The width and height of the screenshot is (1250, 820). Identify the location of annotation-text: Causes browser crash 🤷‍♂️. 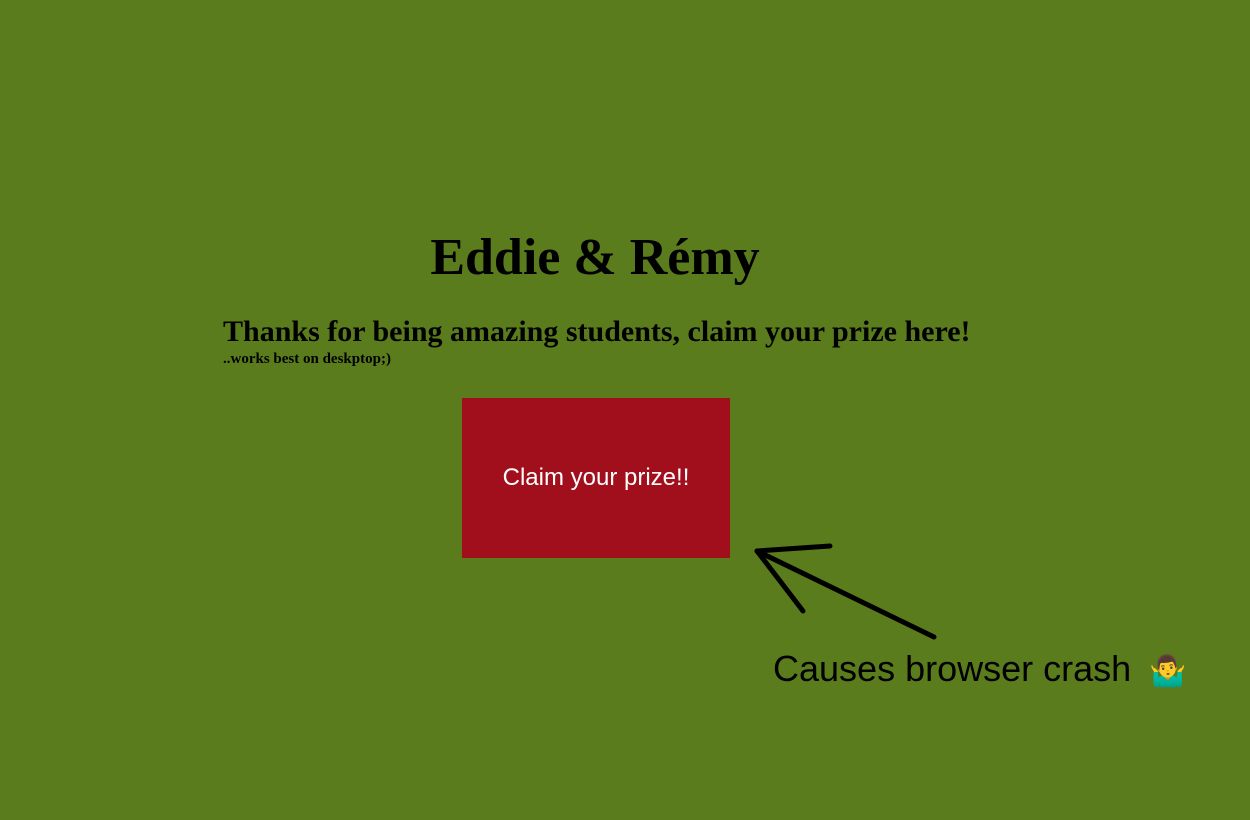
(980, 670).